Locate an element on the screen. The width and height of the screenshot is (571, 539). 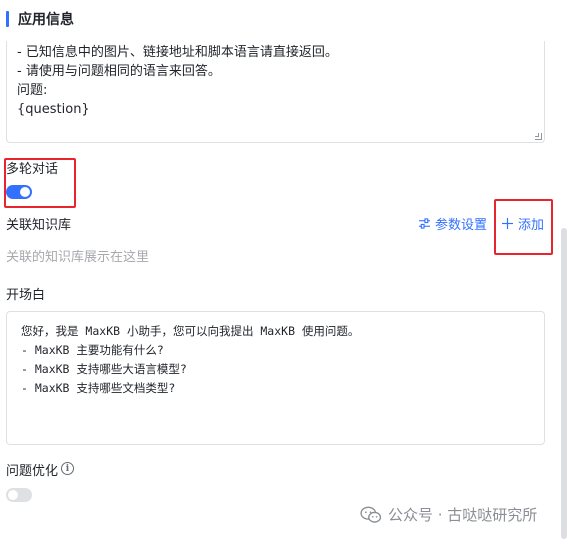
prologue-line: - MaxKB 支持哪些文档类型? is located at coordinates (98, 388).